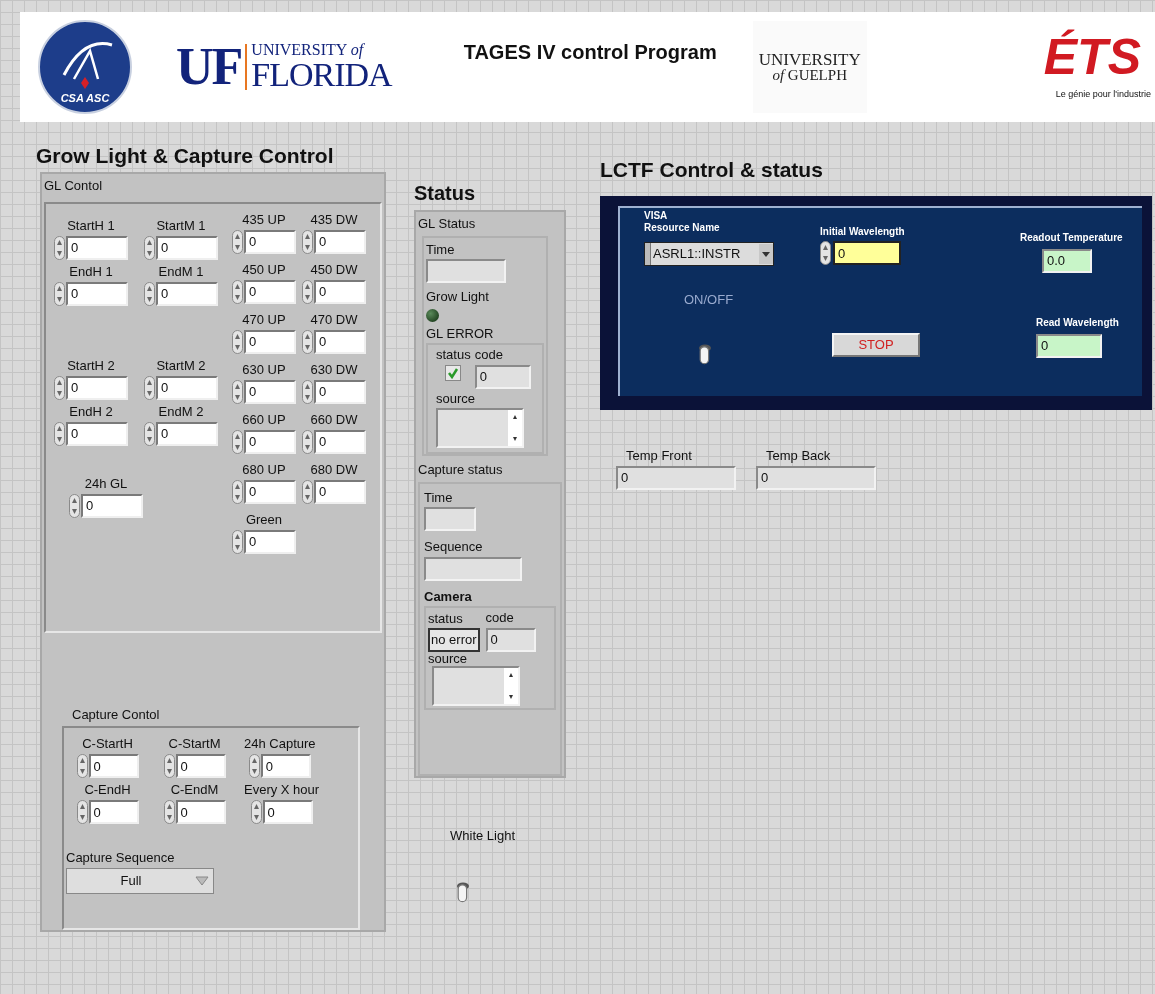  Describe the element at coordinates (140, 880) in the screenshot. I see `sequence-dropdown: Full` at that location.